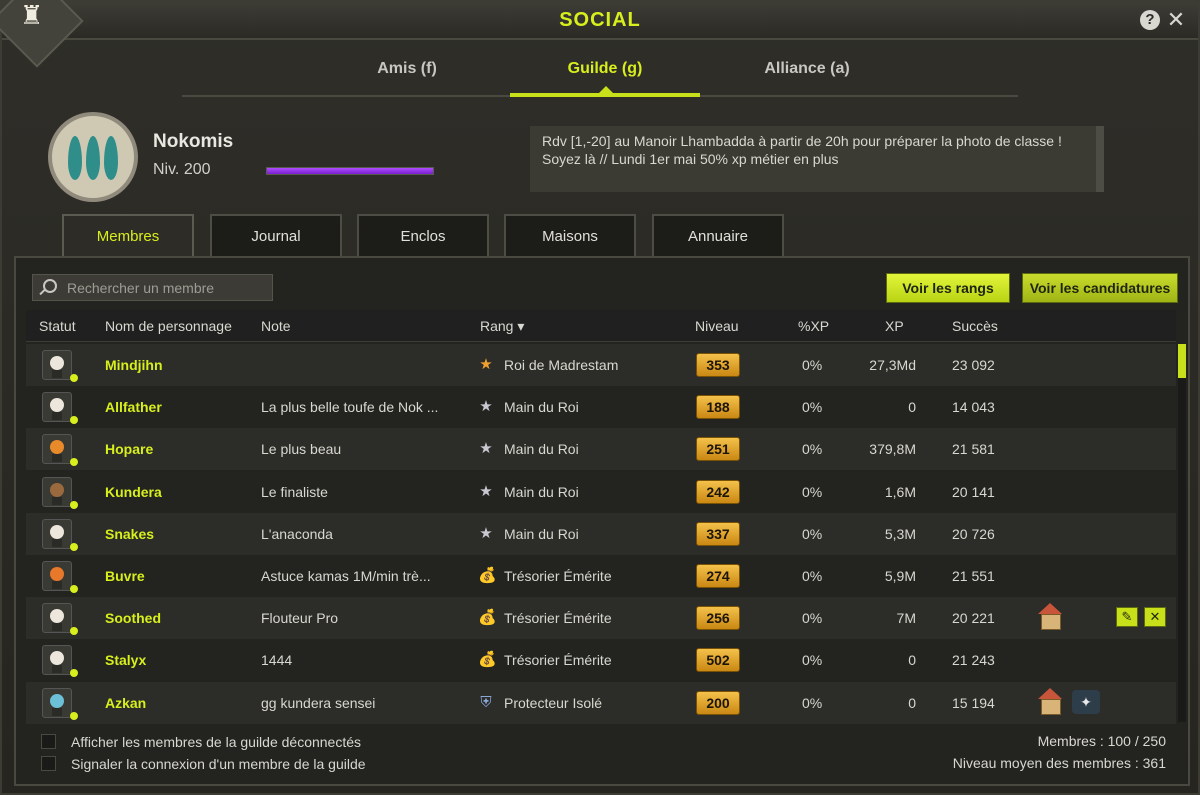 The image size is (1200, 795). I want to click on member-name: Kundera, so click(180, 492).